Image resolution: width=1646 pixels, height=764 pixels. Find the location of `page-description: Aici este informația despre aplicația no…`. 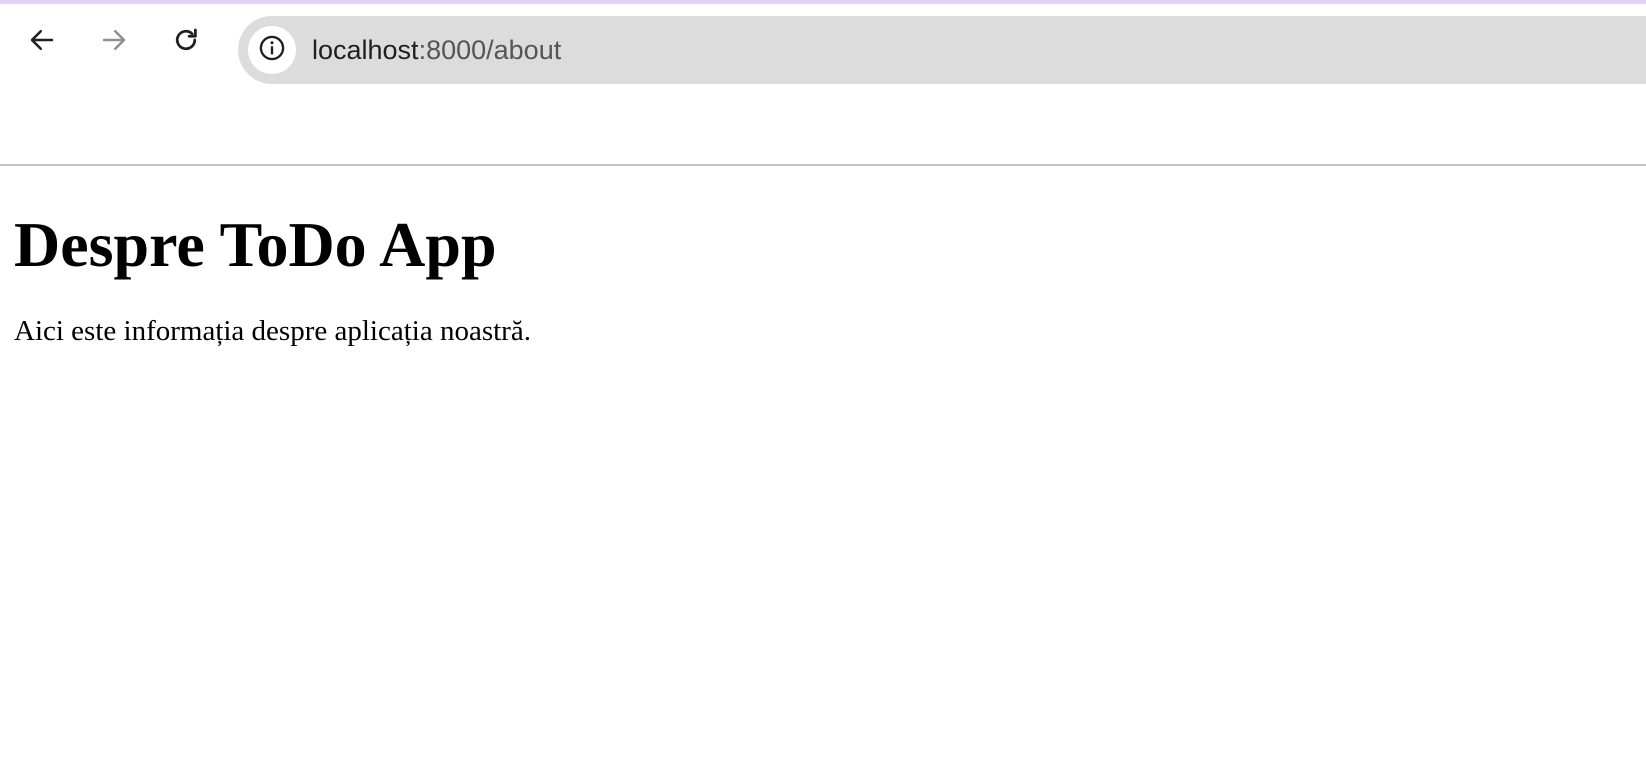

page-description: Aici este informația despre aplicația no… is located at coordinates (272, 331).